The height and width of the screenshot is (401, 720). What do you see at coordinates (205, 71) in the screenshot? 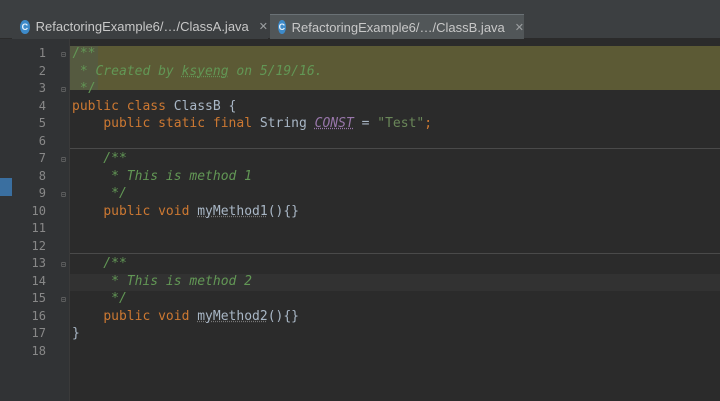
I see `comment-author: ksyeng` at bounding box center [205, 71].